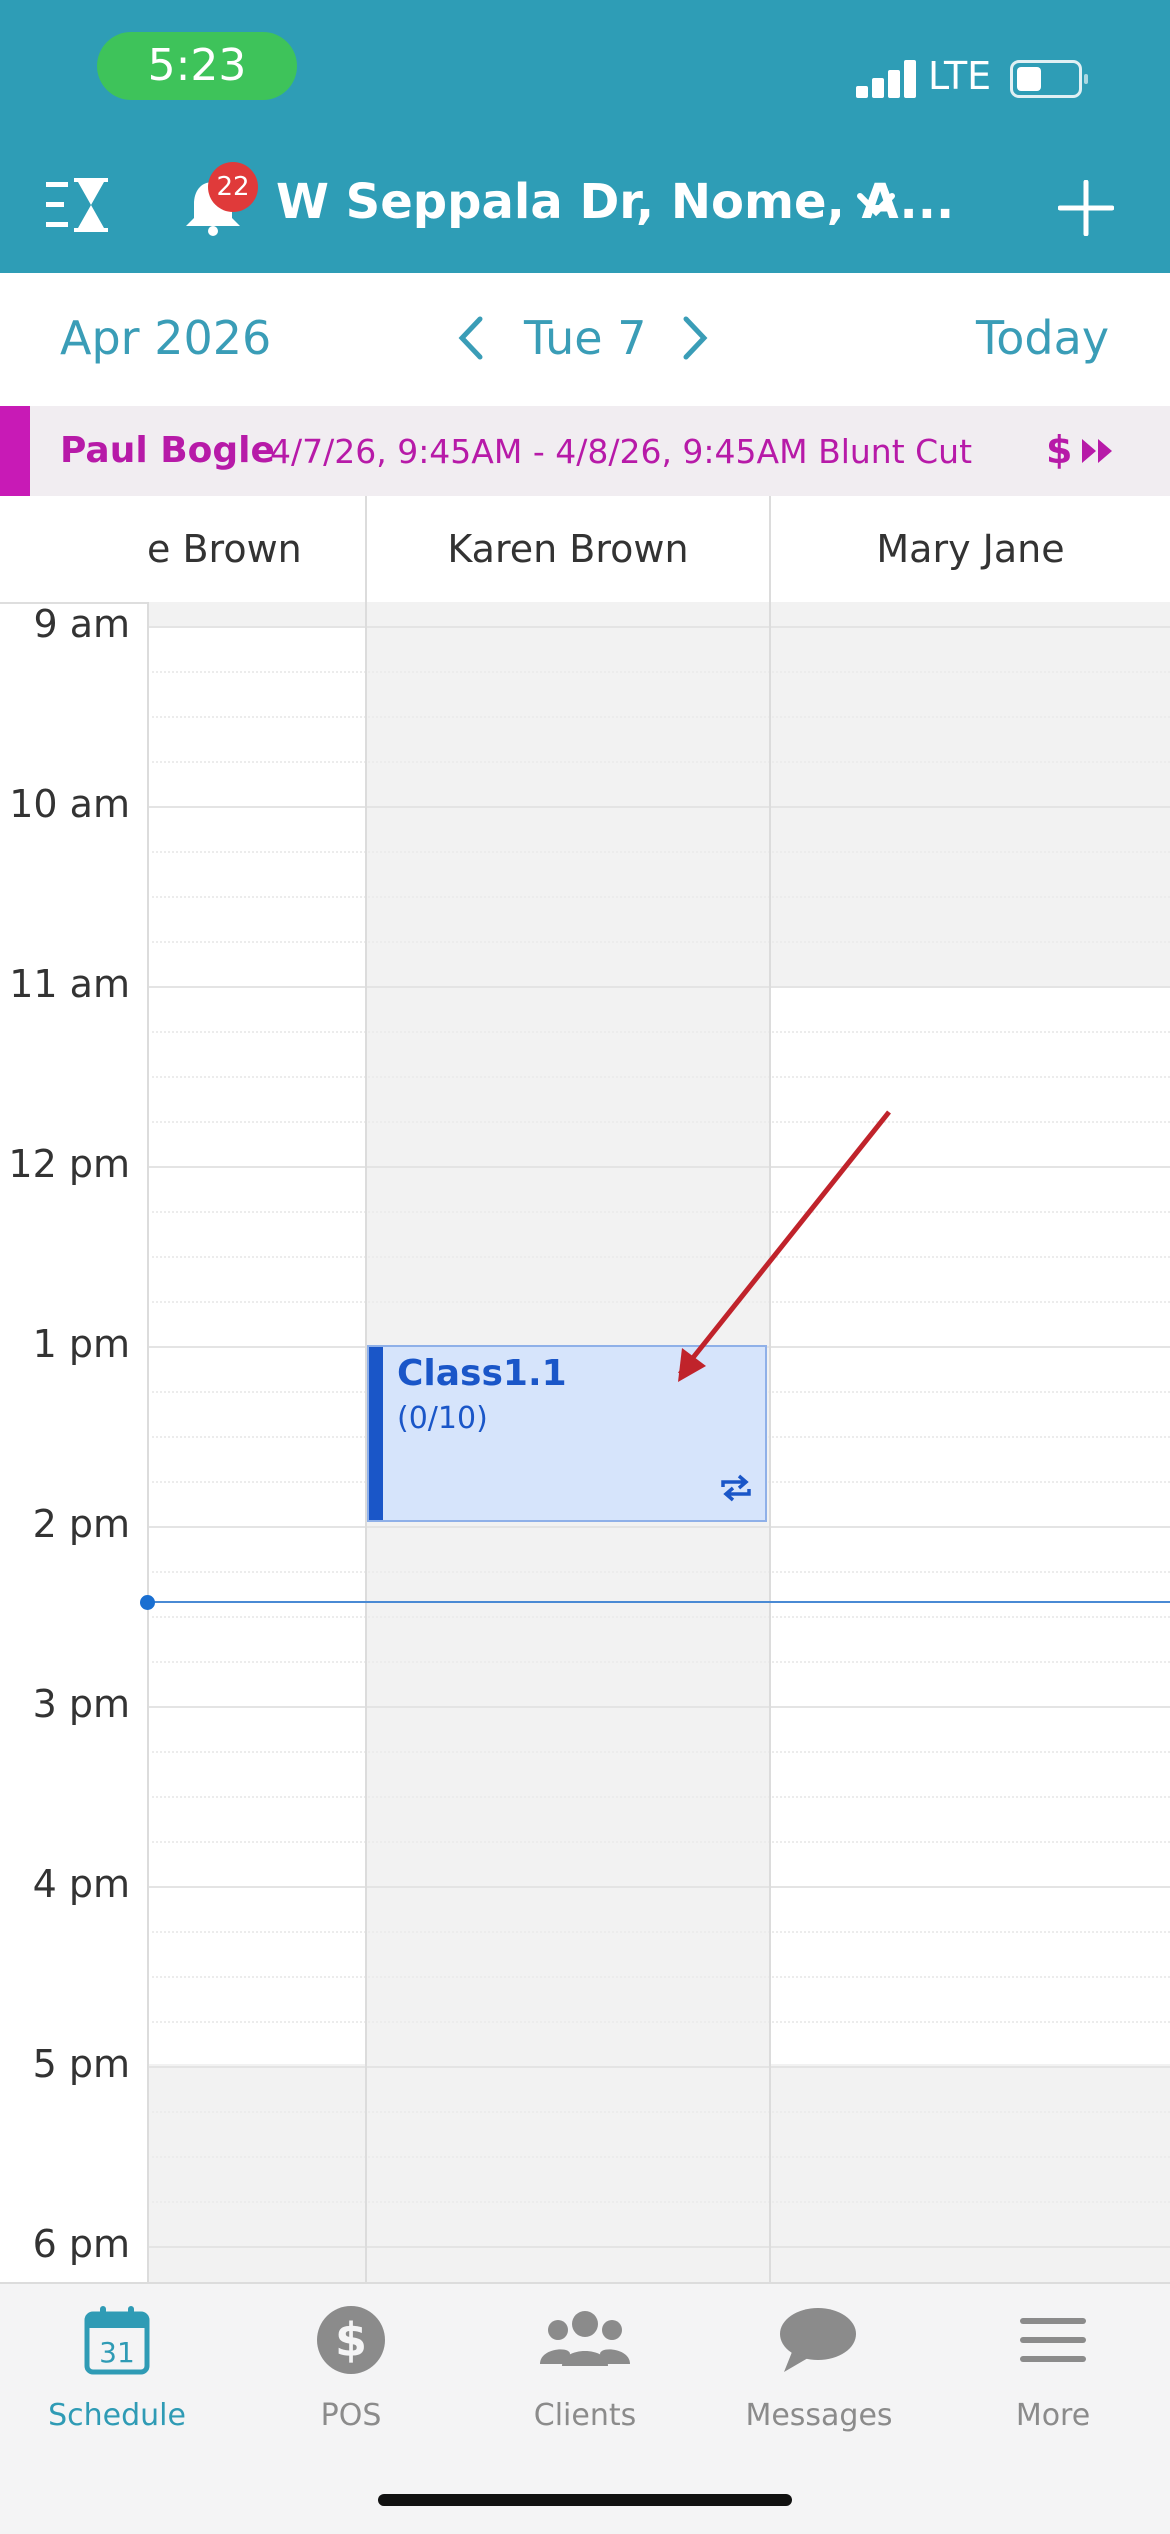 The width and height of the screenshot is (1170, 2534). Describe the element at coordinates (167, 450) in the screenshot. I see `appointment-client-name: Paul Bogle` at that location.